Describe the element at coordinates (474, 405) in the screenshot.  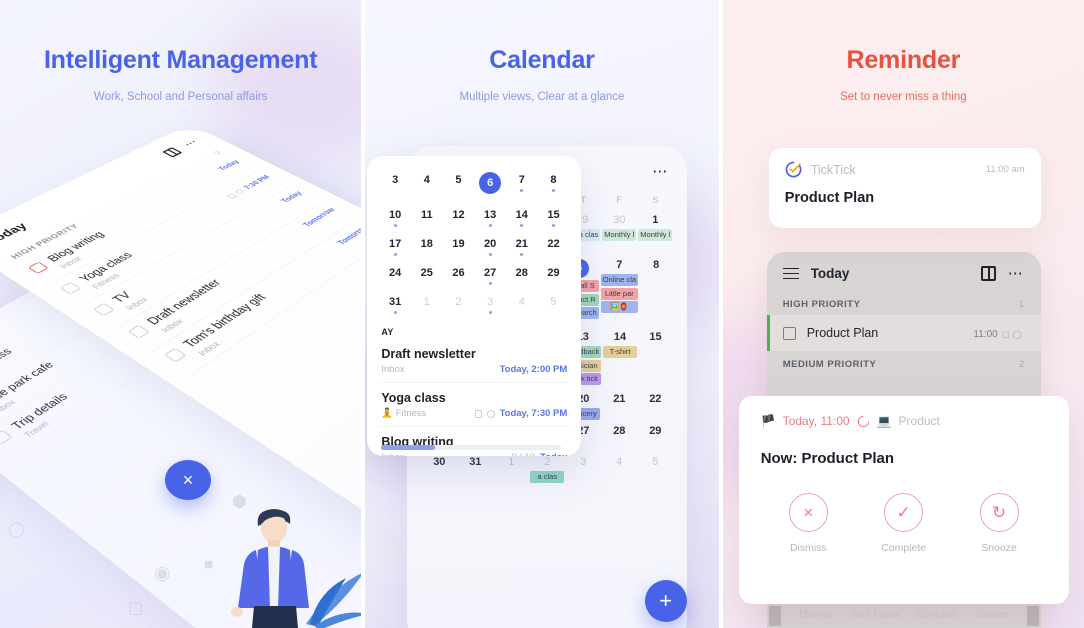
I see `list-item: Yoga class 🧘 Fitness Today, 7:30 PM` at that location.